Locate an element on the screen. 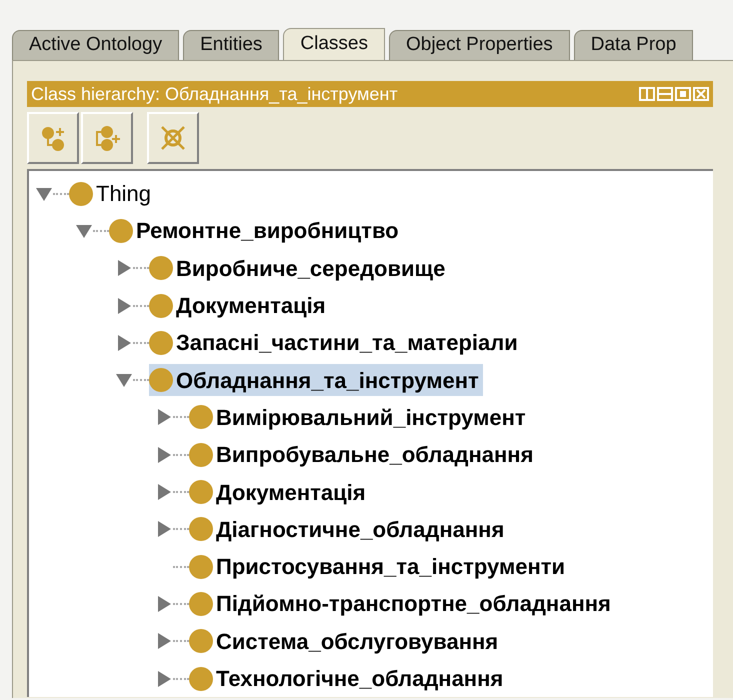 Image resolution: width=733 pixels, height=700 pixels. split-icon is located at coordinates (647, 94).